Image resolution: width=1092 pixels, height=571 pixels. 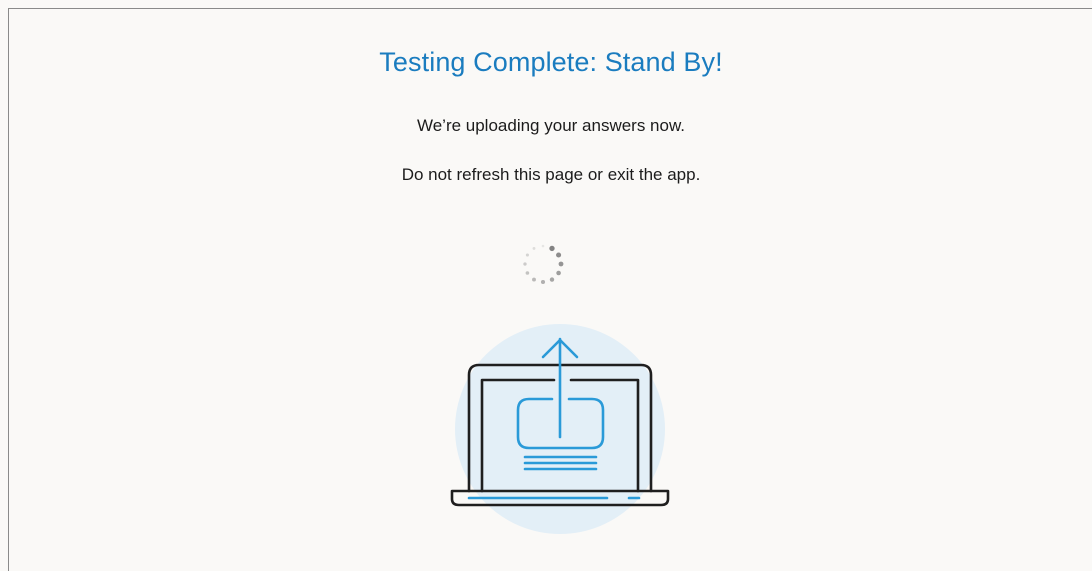 What do you see at coordinates (551, 125) in the screenshot?
I see `upload-message: We’re uploading your answers now.` at bounding box center [551, 125].